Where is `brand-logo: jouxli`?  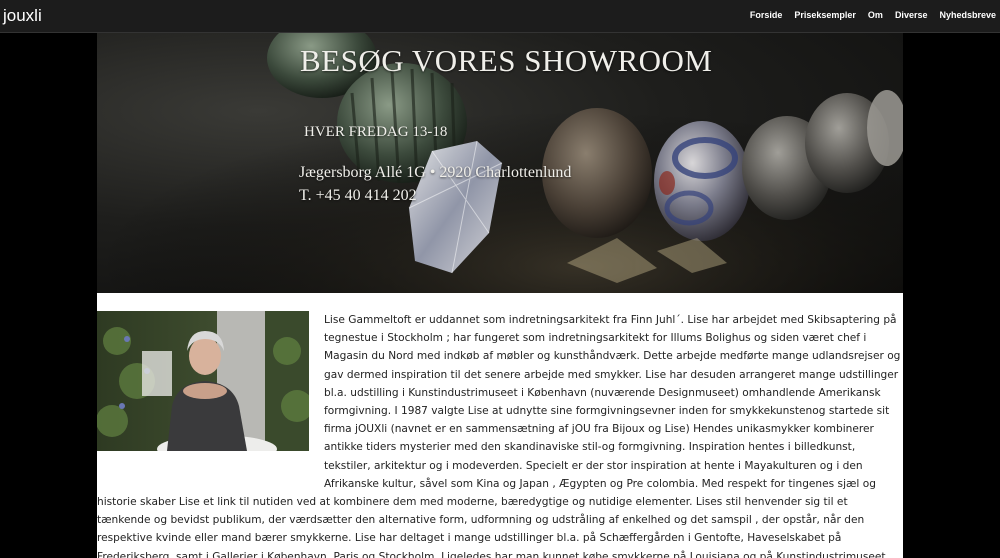 brand-logo: jouxli is located at coordinates (22, 16).